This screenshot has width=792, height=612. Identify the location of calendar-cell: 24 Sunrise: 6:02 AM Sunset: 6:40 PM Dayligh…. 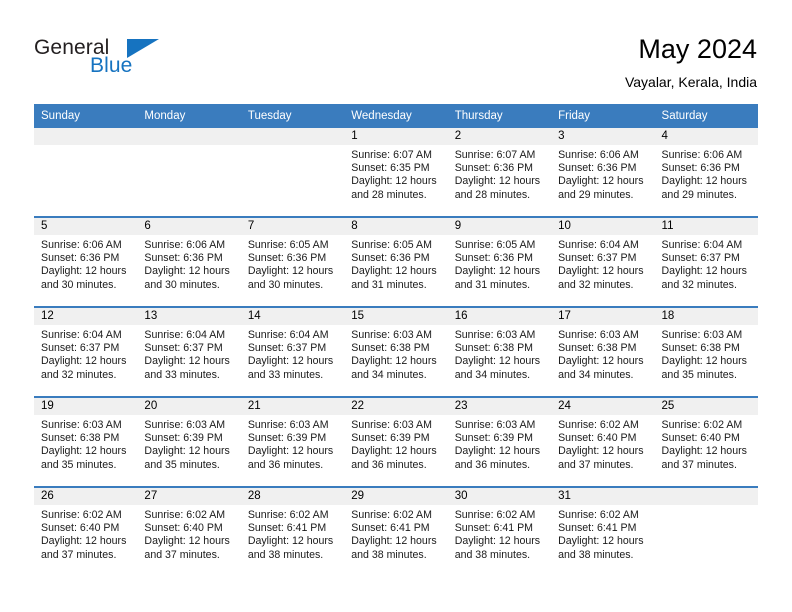
(603, 441).